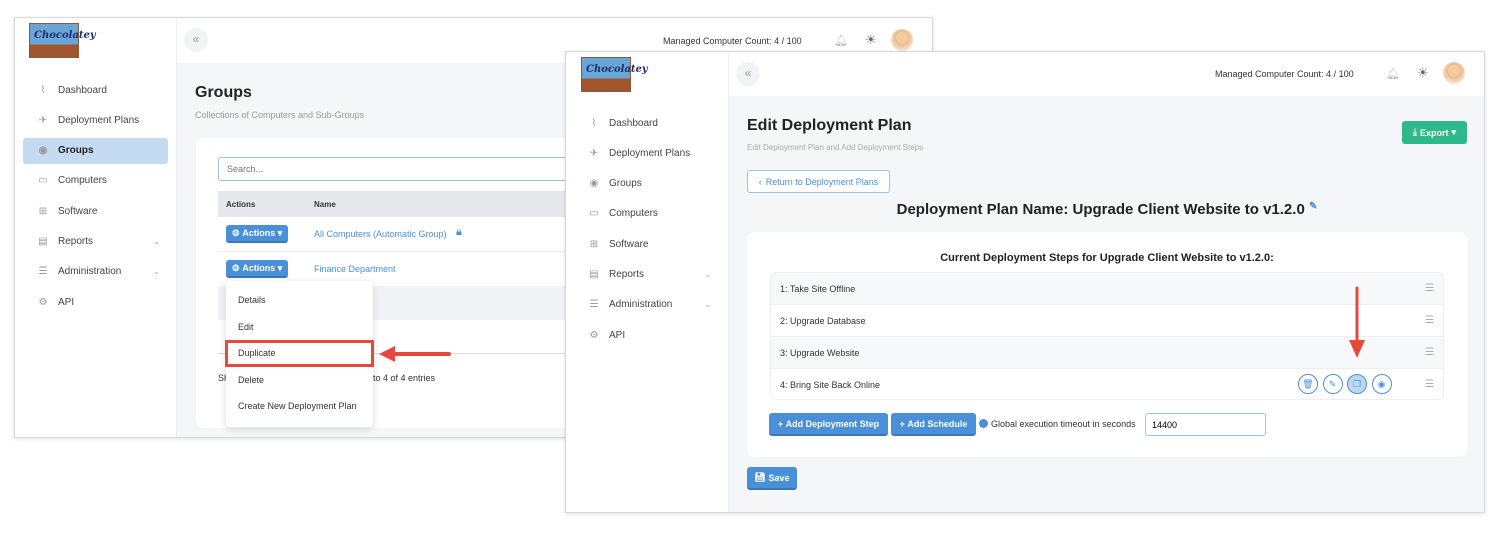 This screenshot has width=1498, height=533. Describe the element at coordinates (380, 234) in the screenshot. I see `group-link: All Computers (Automatic Group)` at that location.